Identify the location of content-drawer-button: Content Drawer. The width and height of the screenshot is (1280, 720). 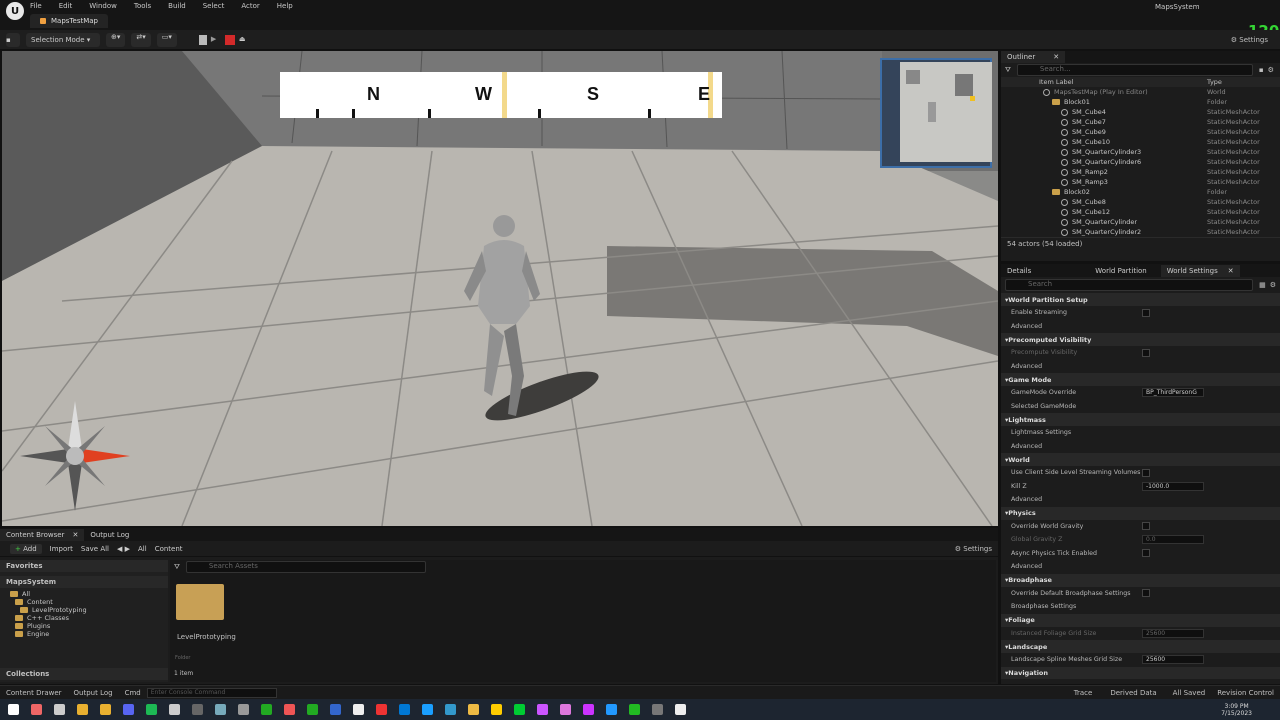
(34, 693).